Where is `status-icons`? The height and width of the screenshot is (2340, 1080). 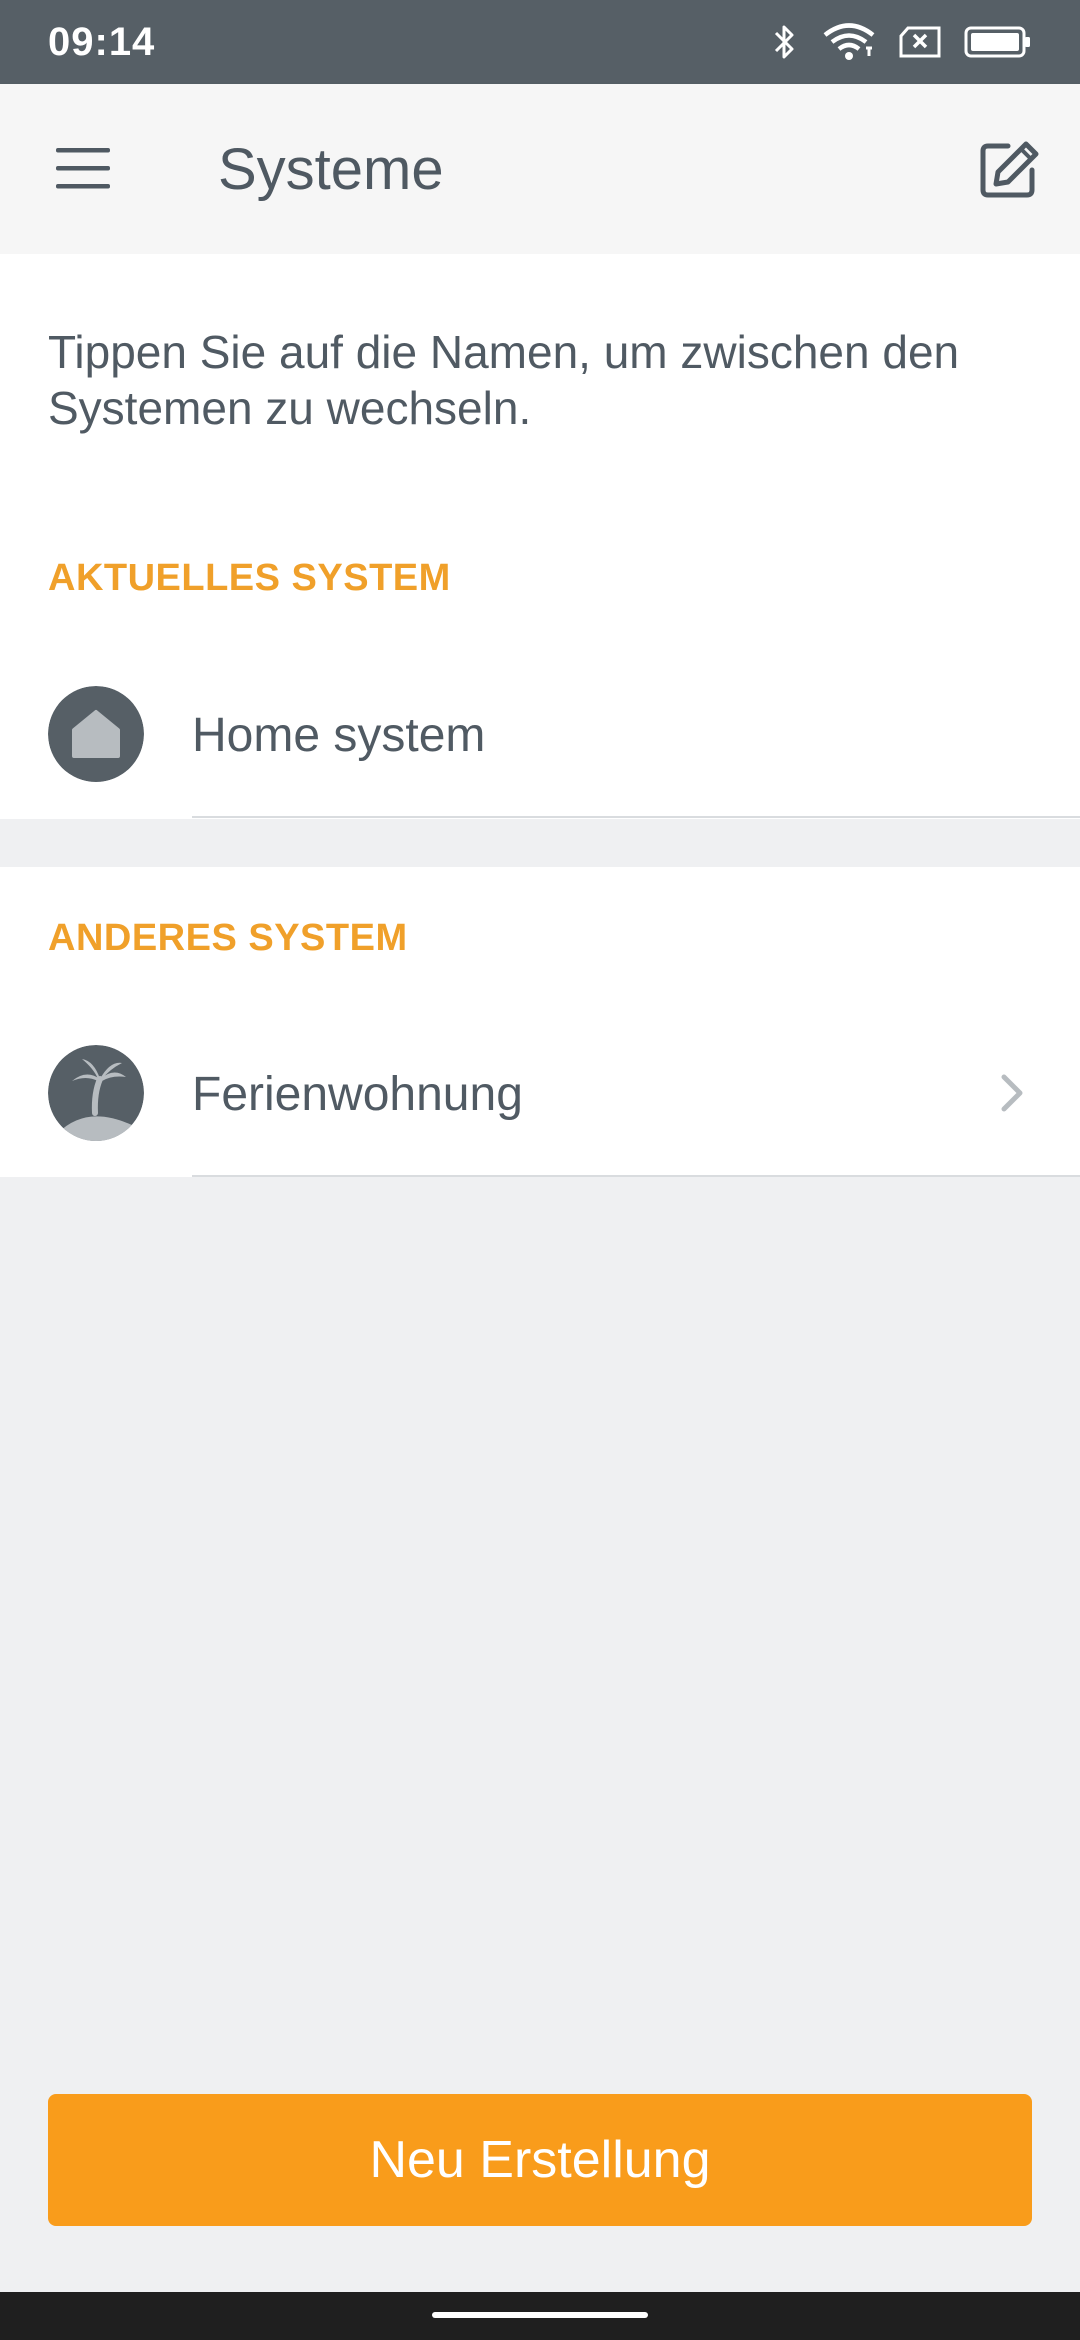
status-icons is located at coordinates (901, 42).